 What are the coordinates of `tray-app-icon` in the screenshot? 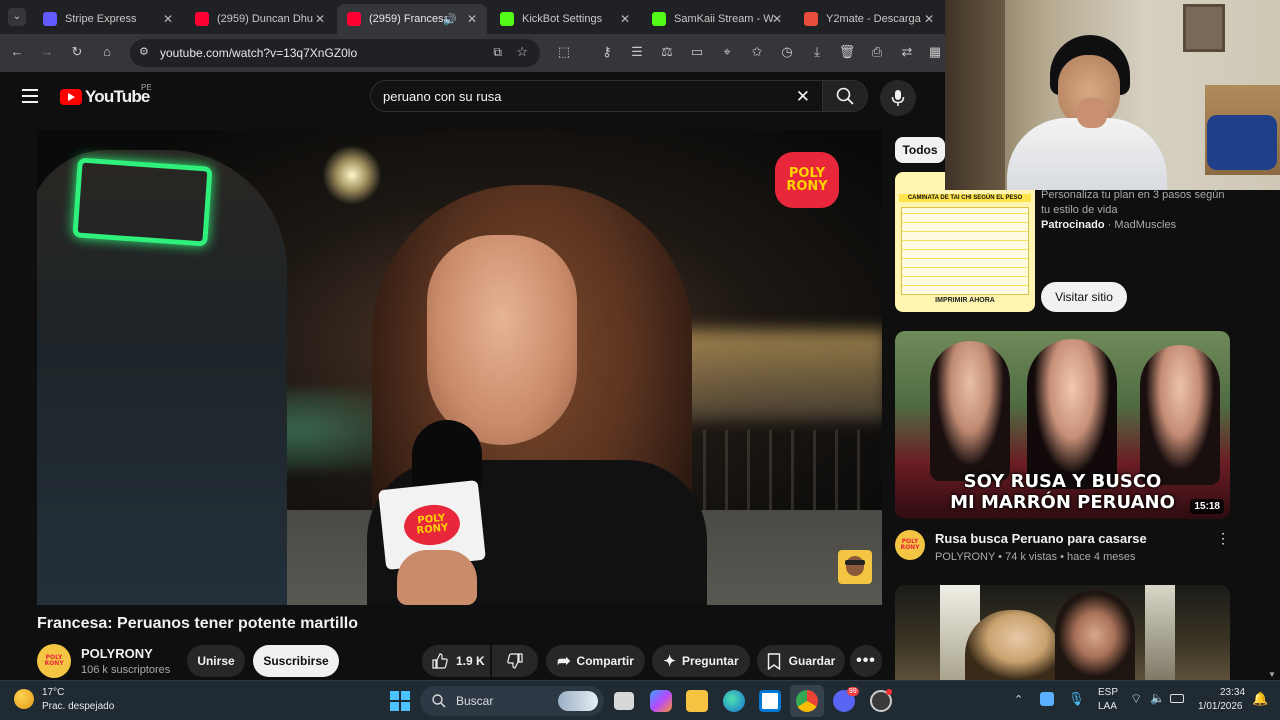 It's located at (1047, 699).